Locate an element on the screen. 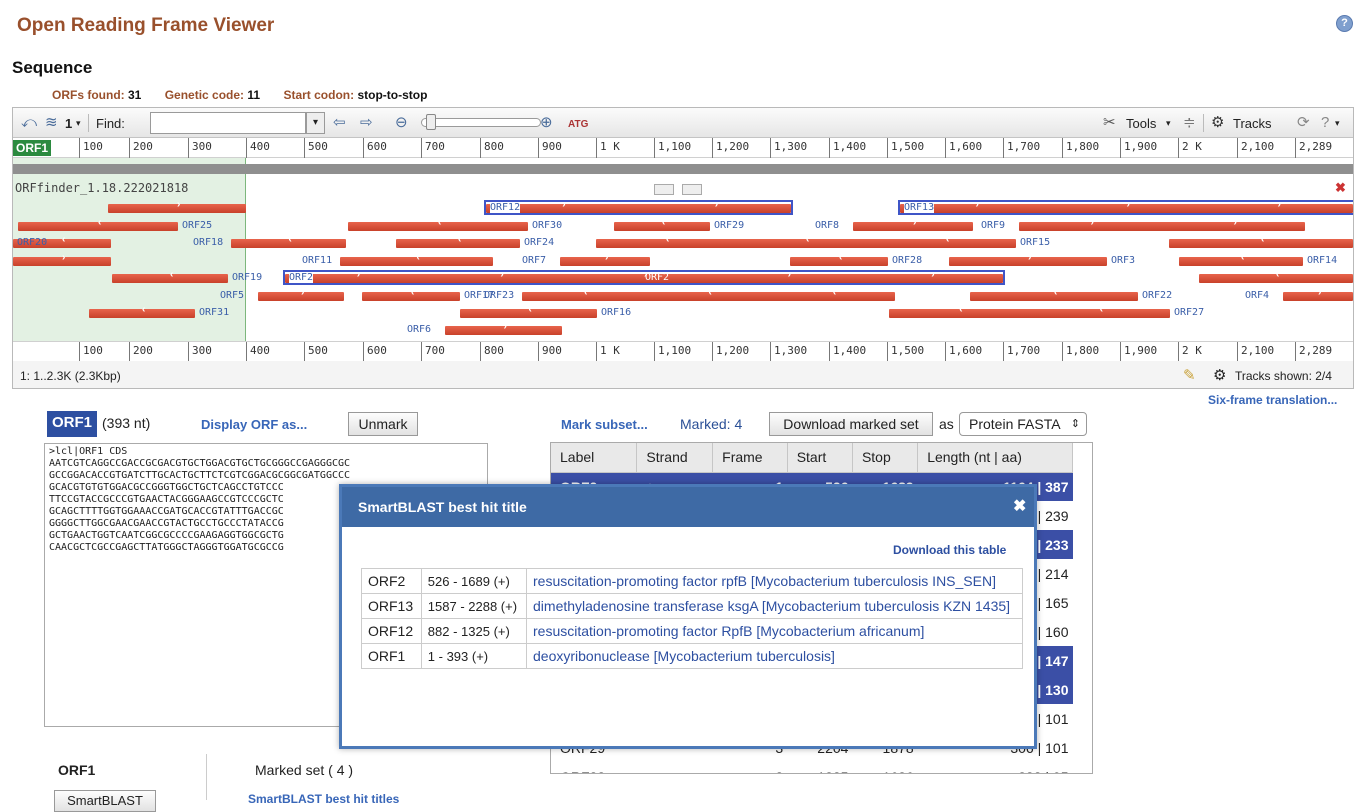 This screenshot has height=812, width=1366. smartblast-titles-link: SmartBLAST best hit titles is located at coordinates (323, 799).